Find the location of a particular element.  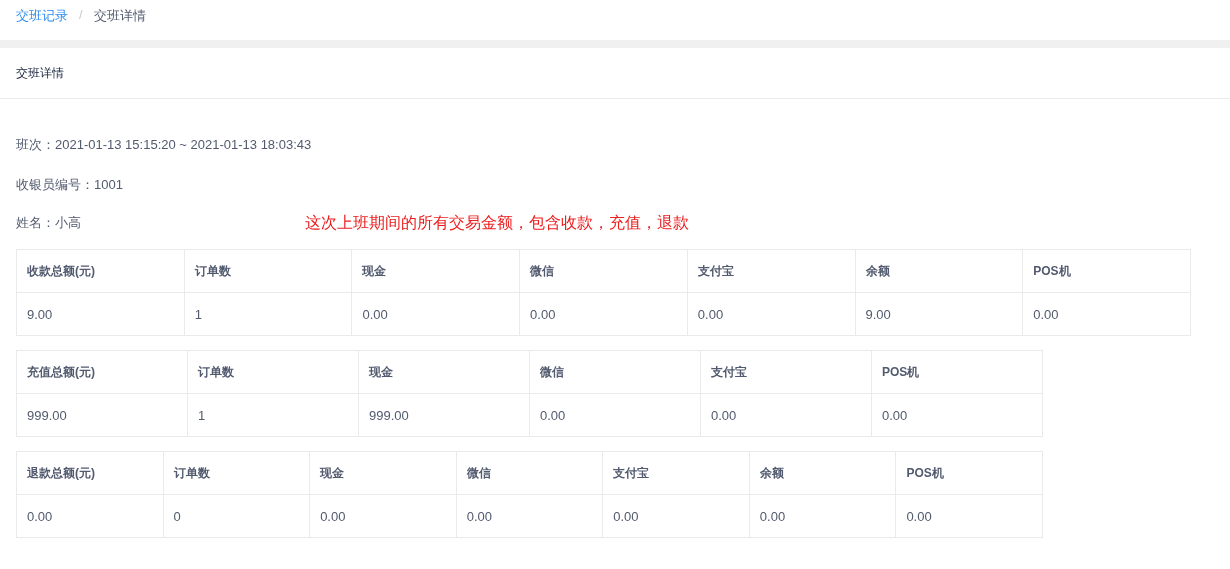

column-header: 退款总额(元) is located at coordinates (90, 473).